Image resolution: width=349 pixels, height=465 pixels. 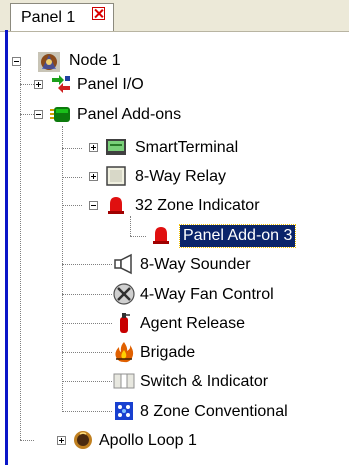 I want to click on tree-label: 4-Way Fan Control, so click(x=207, y=294).